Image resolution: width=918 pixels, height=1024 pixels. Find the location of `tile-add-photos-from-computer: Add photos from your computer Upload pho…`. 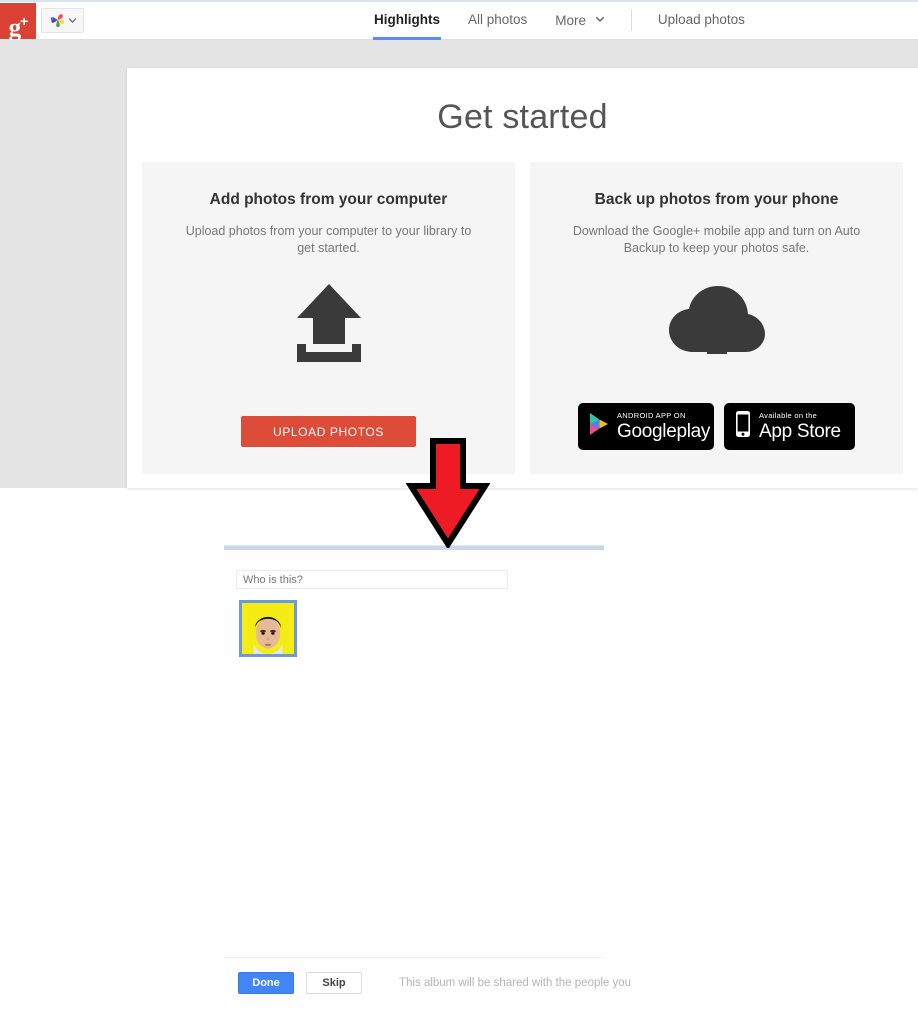

tile-add-photos-from-computer: Add photos from your computer Upload pho… is located at coordinates (328, 318).